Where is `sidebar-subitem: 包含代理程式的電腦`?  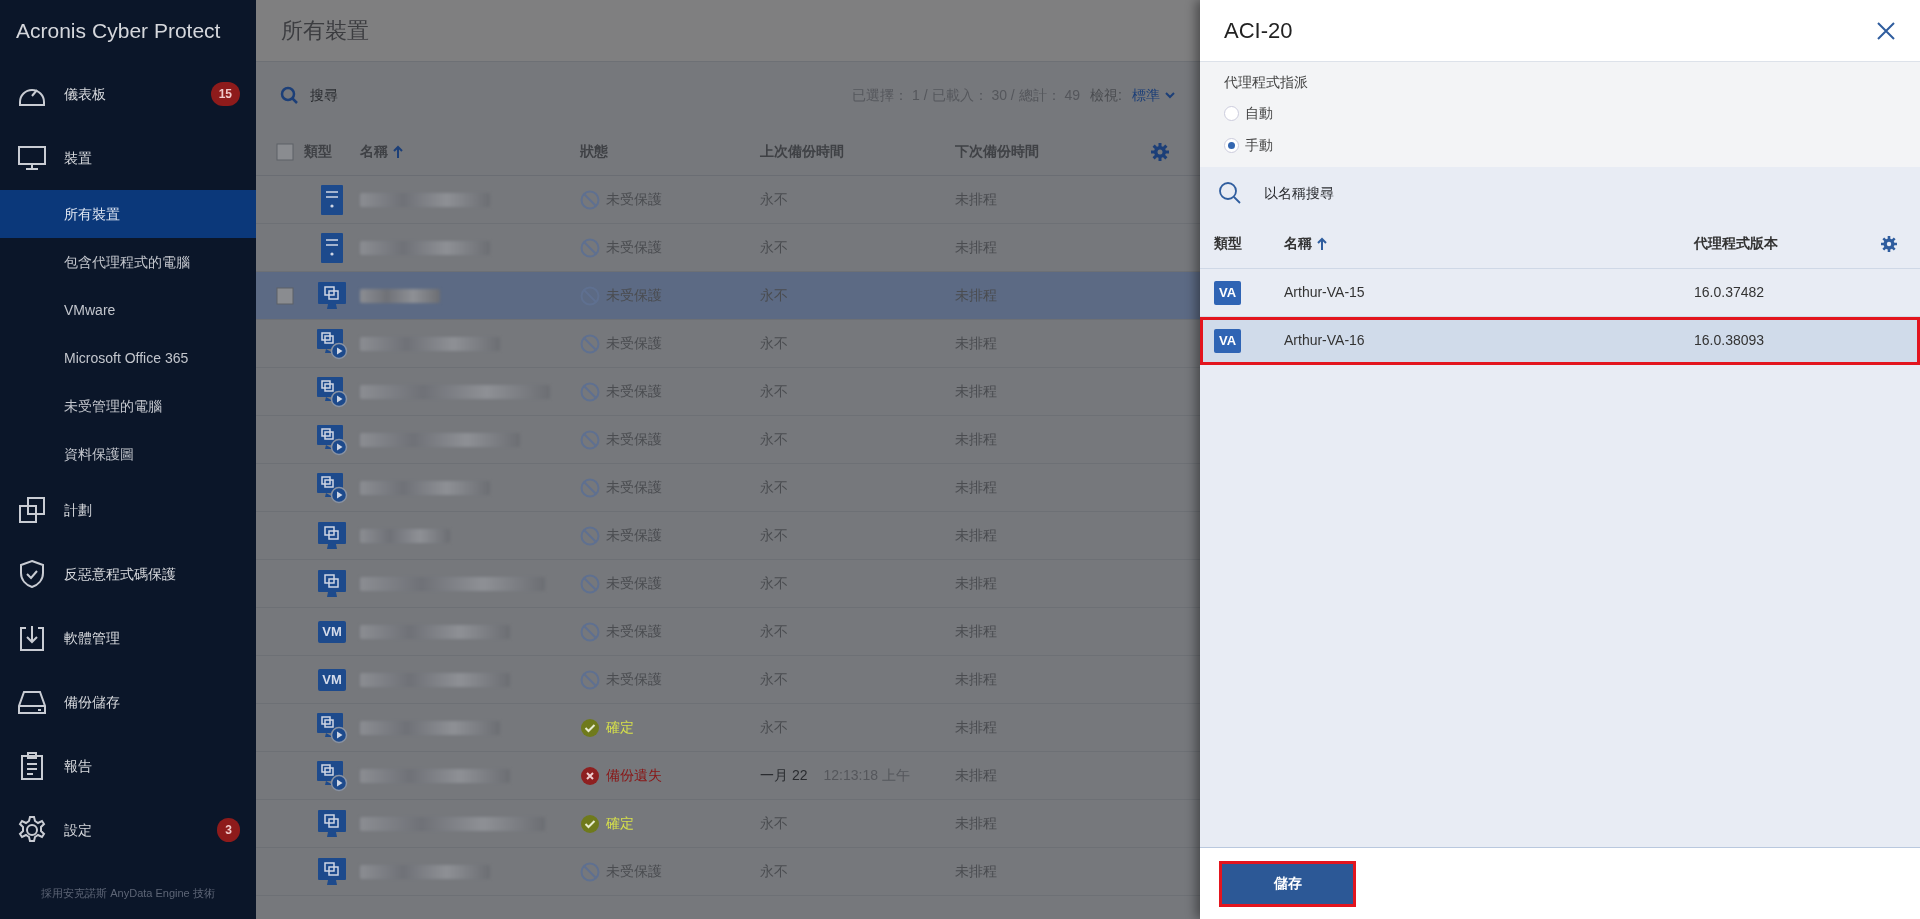
sidebar-subitem: 包含代理程式的電腦 is located at coordinates (128, 262).